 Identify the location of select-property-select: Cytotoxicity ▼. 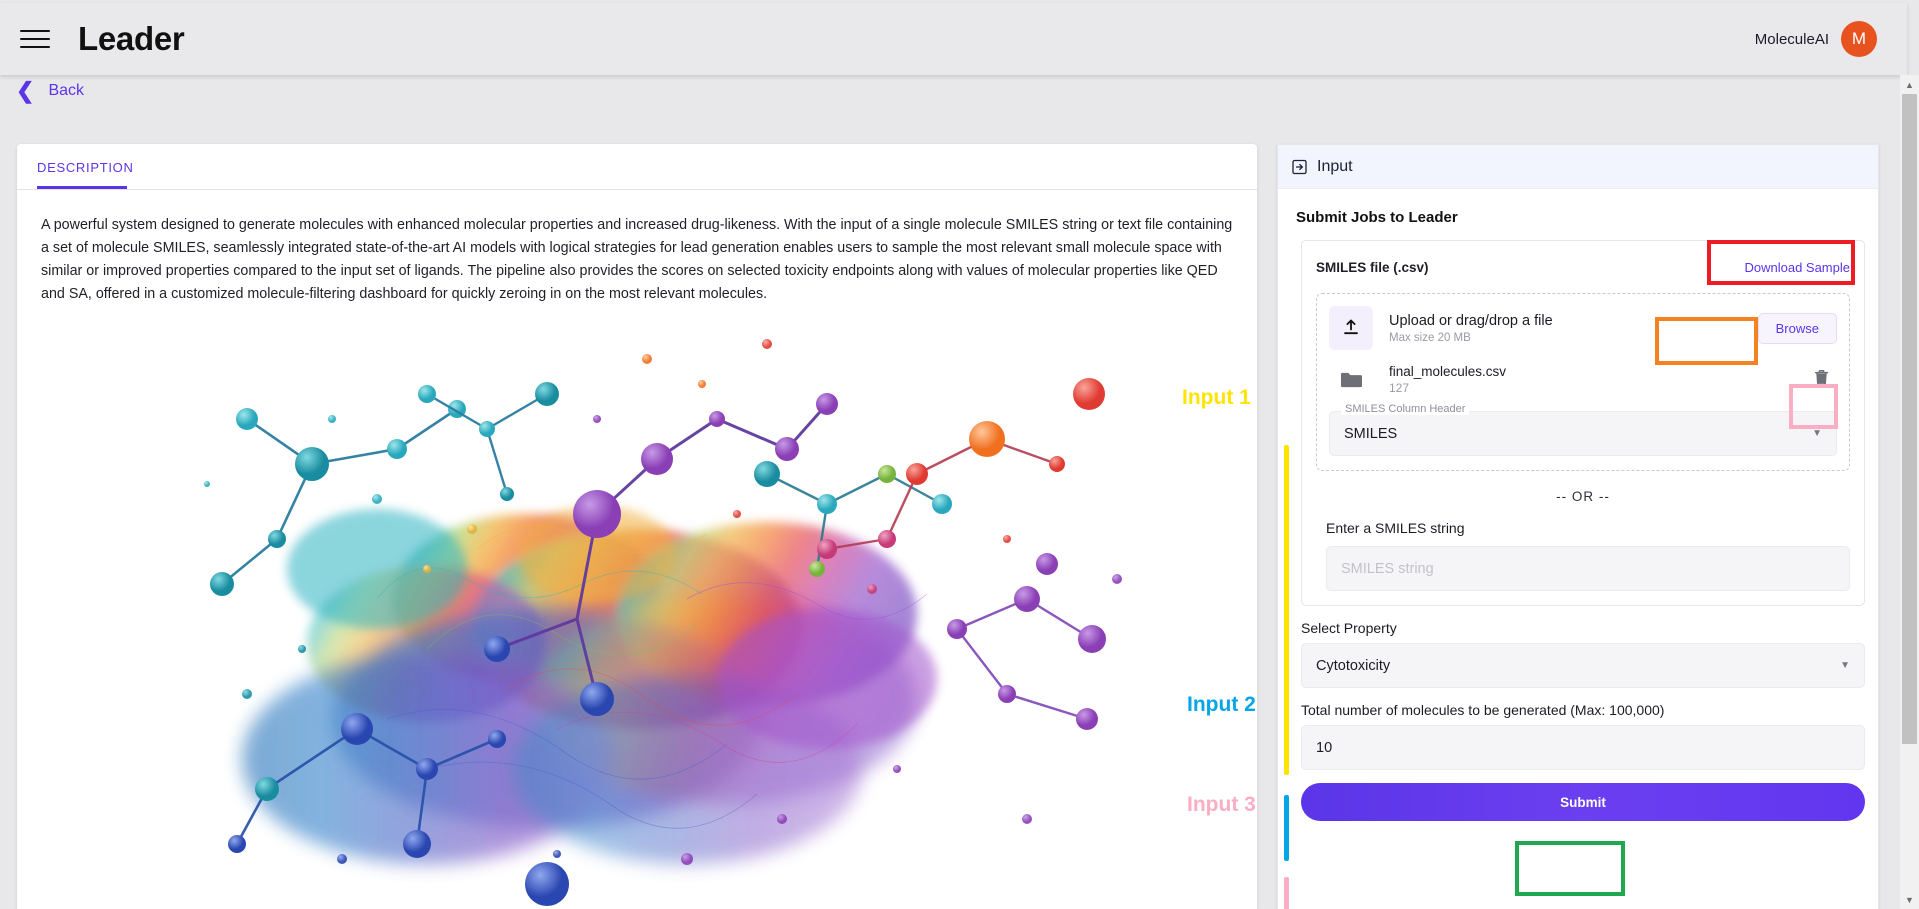
(1583, 665).